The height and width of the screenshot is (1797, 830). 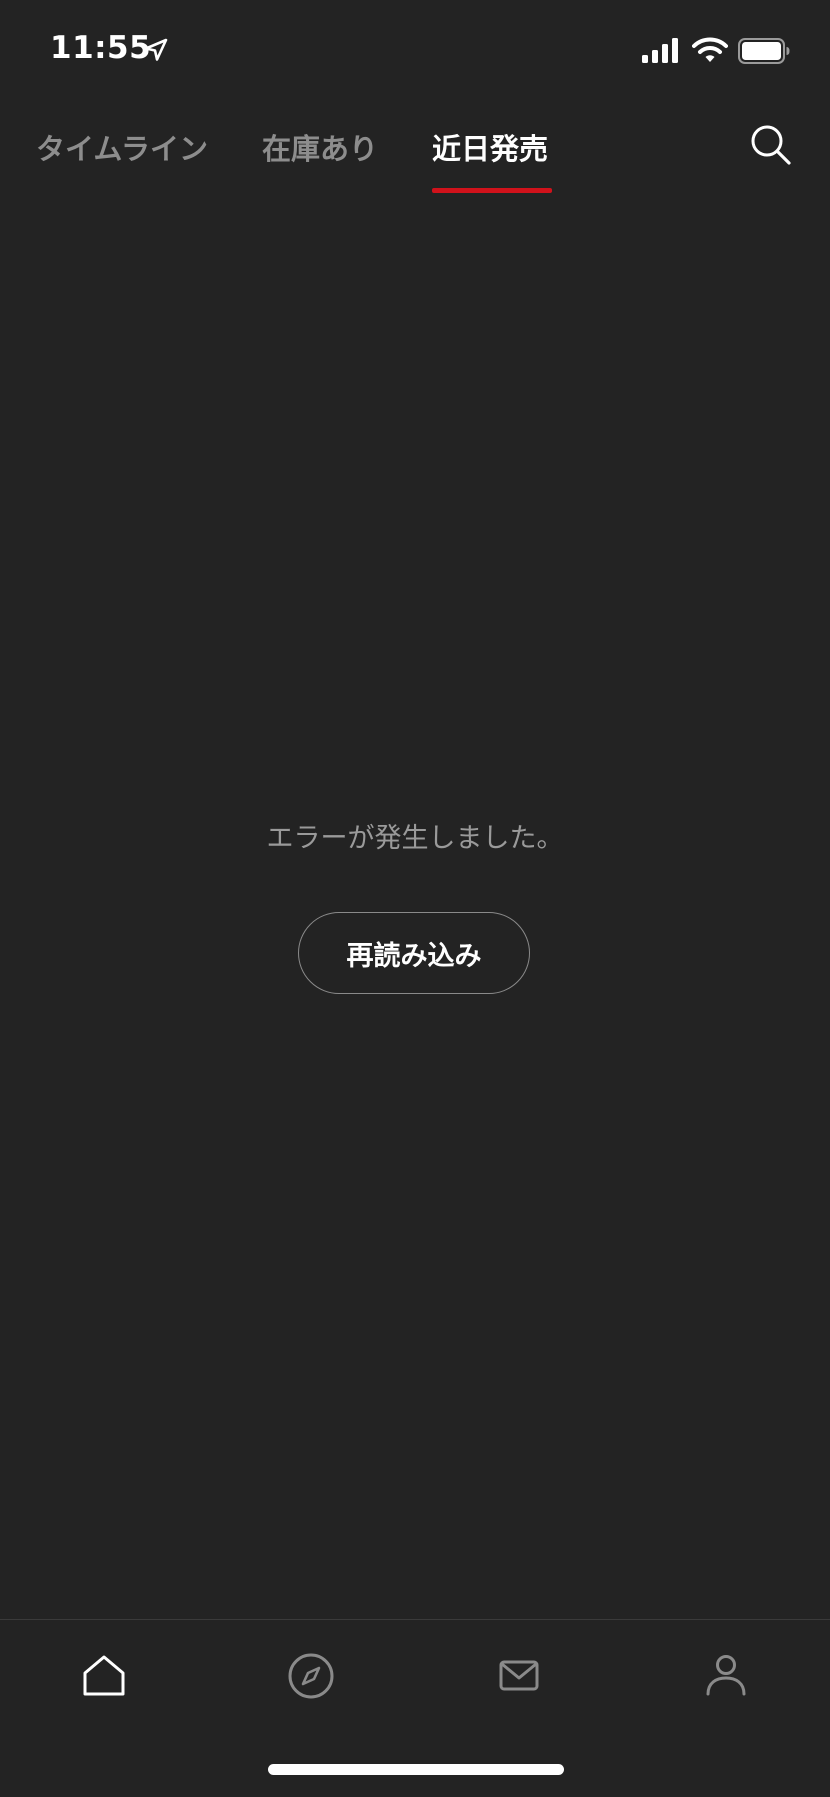 I want to click on home-indicator, so click(x=416, y=1769).